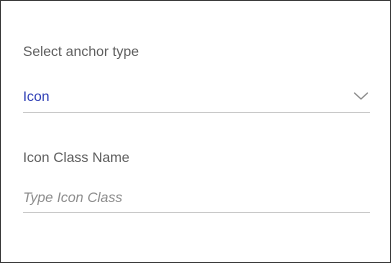 The width and height of the screenshot is (391, 263). What do you see at coordinates (361, 96) in the screenshot?
I see `chevron-down-icon` at bounding box center [361, 96].